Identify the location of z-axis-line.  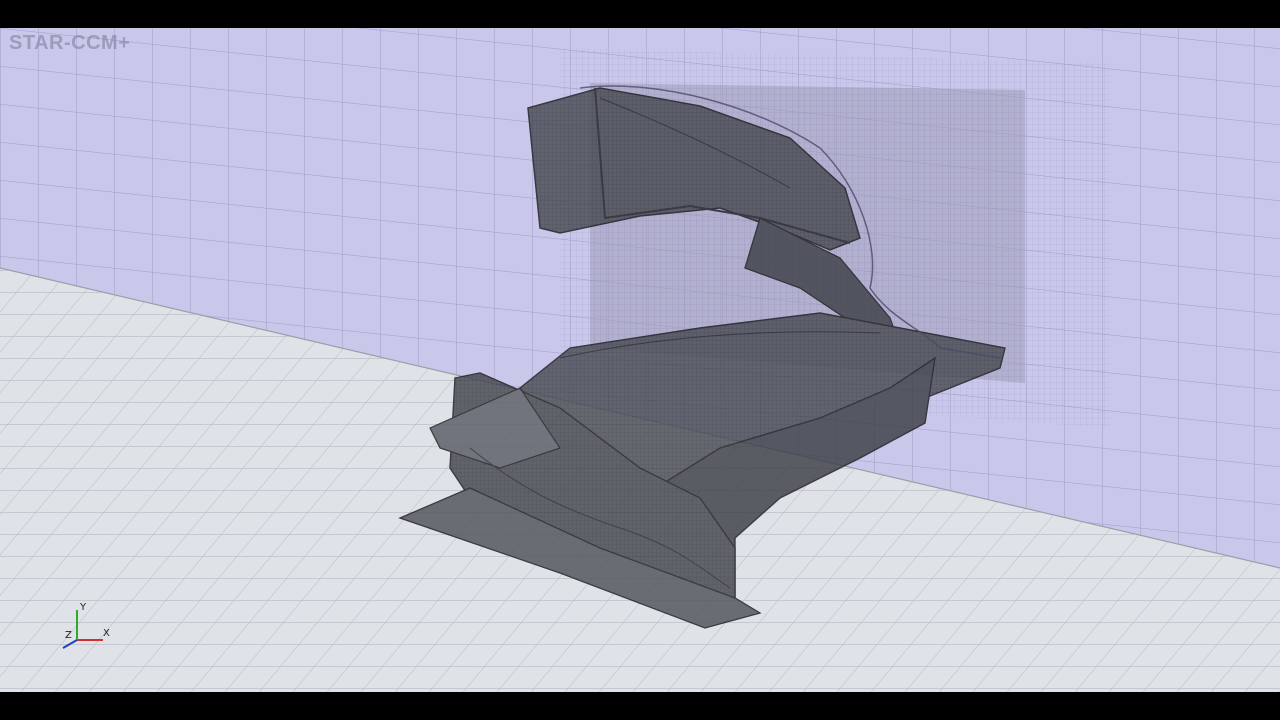
(70, 644).